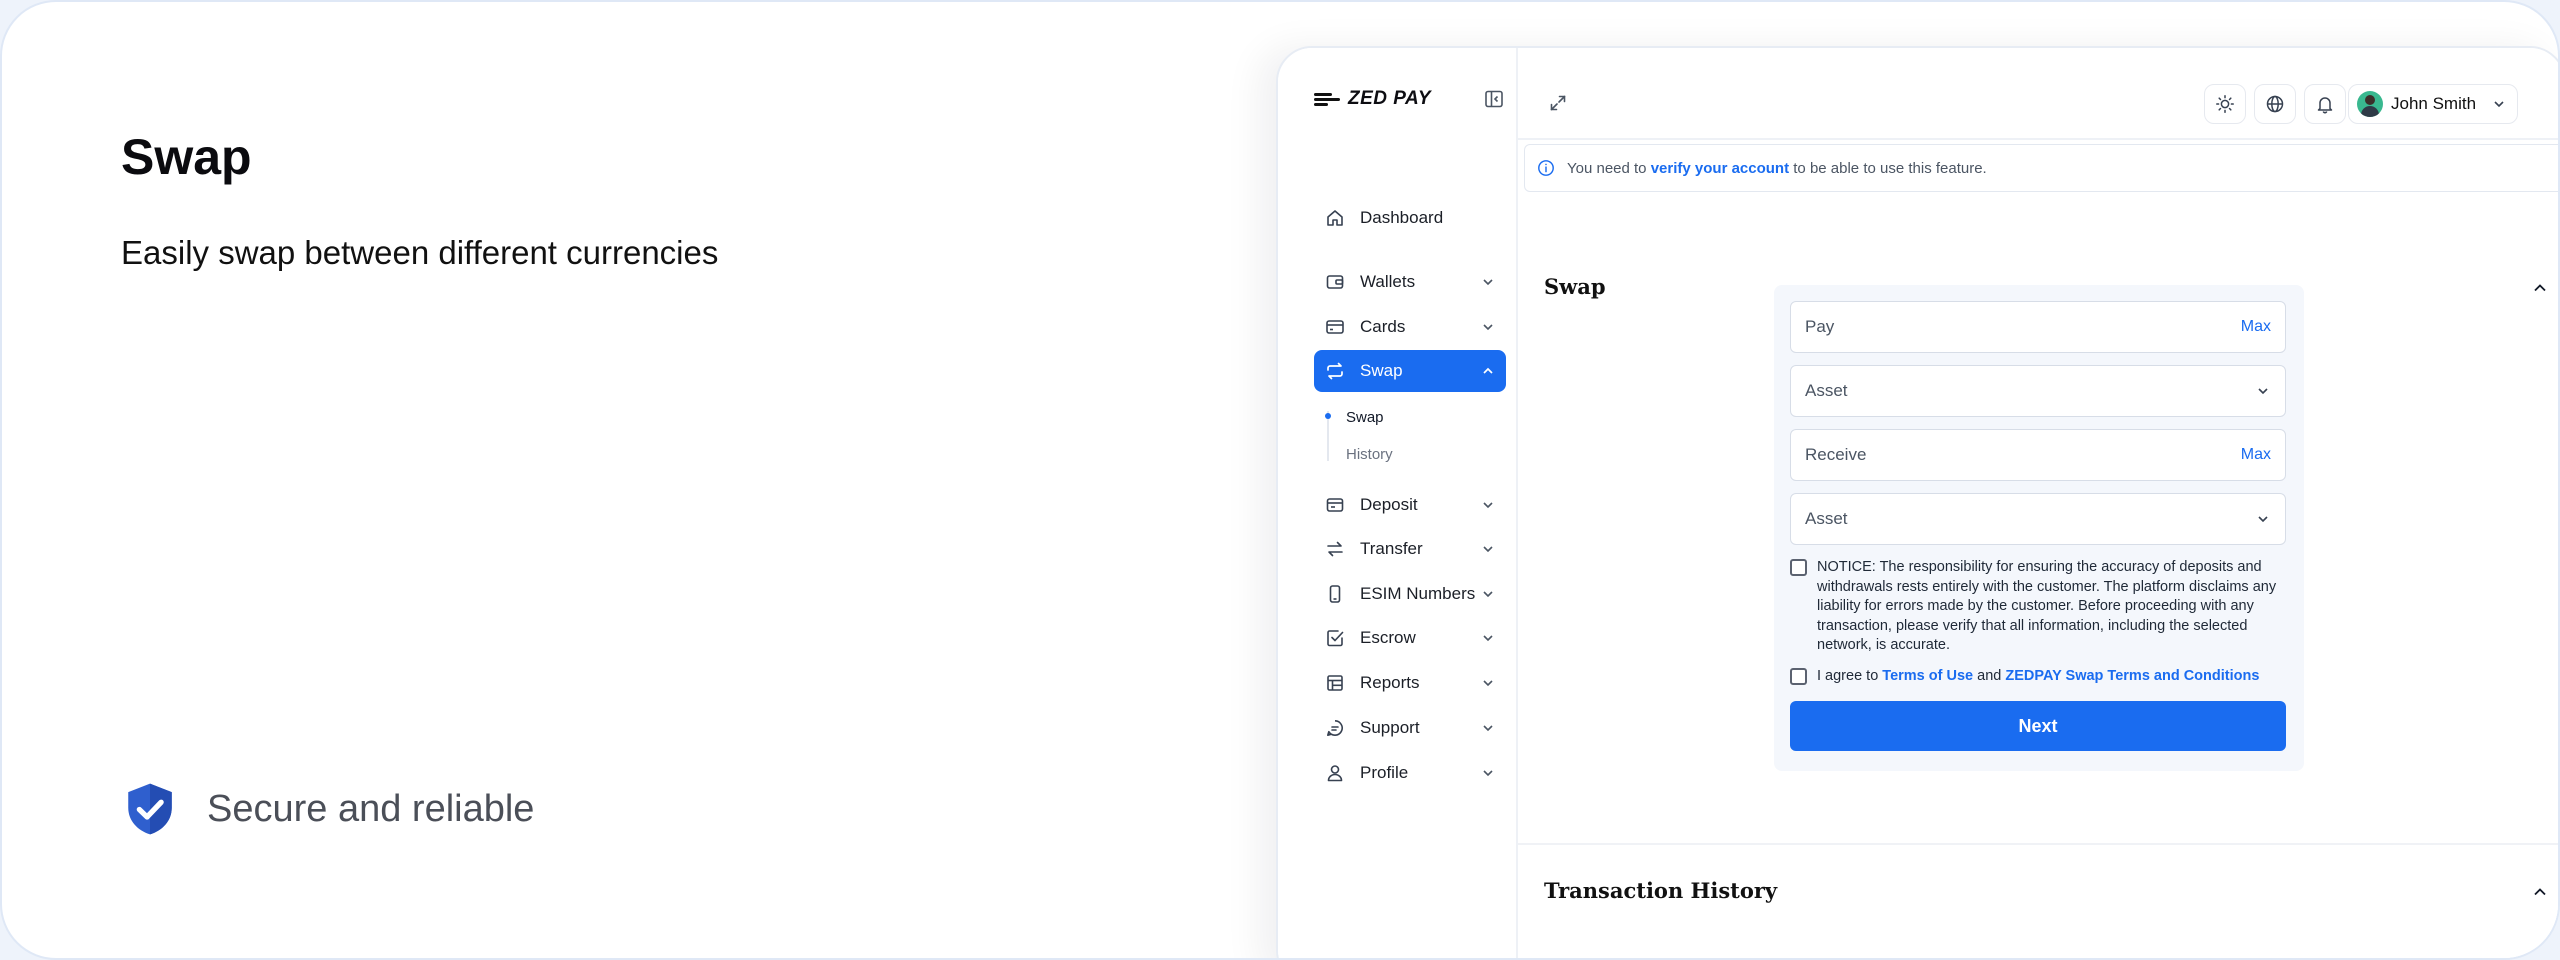 This screenshot has width=2560, height=960. I want to click on brand-logo: ZED PAY, so click(1372, 99).